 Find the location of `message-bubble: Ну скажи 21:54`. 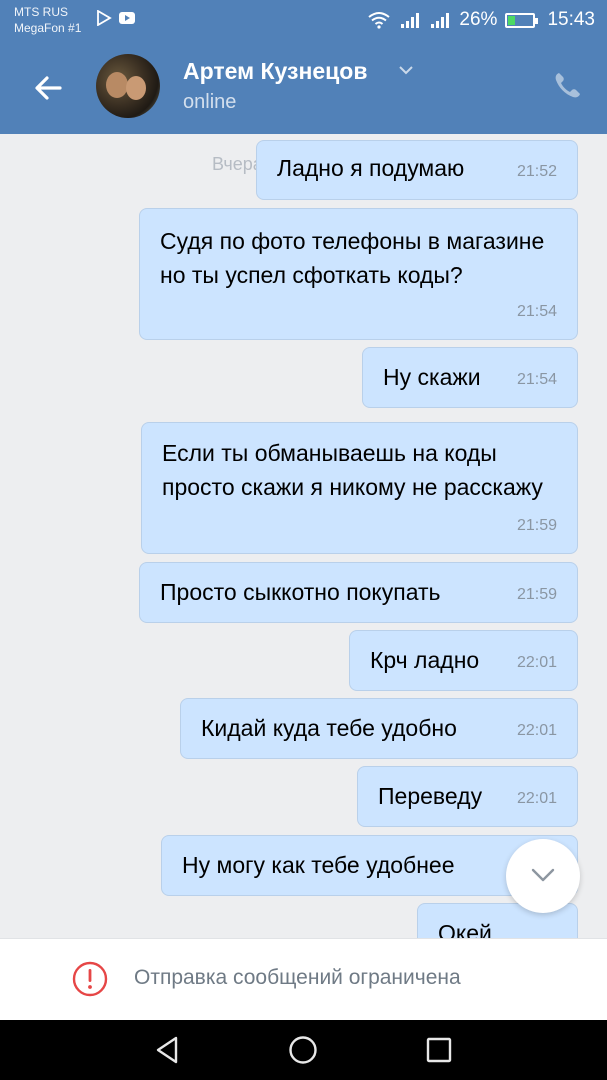

message-bubble: Ну скажи 21:54 is located at coordinates (470, 377).